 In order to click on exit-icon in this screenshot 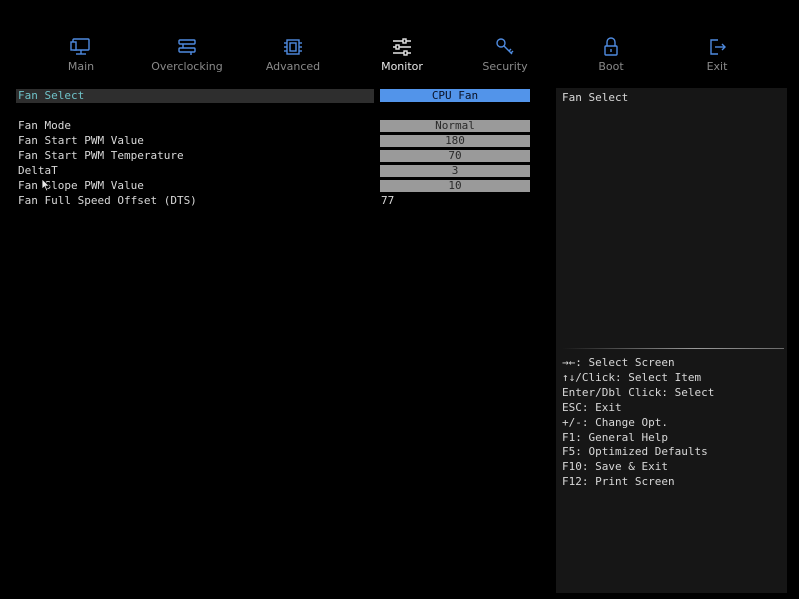, I will do `click(718, 47)`.